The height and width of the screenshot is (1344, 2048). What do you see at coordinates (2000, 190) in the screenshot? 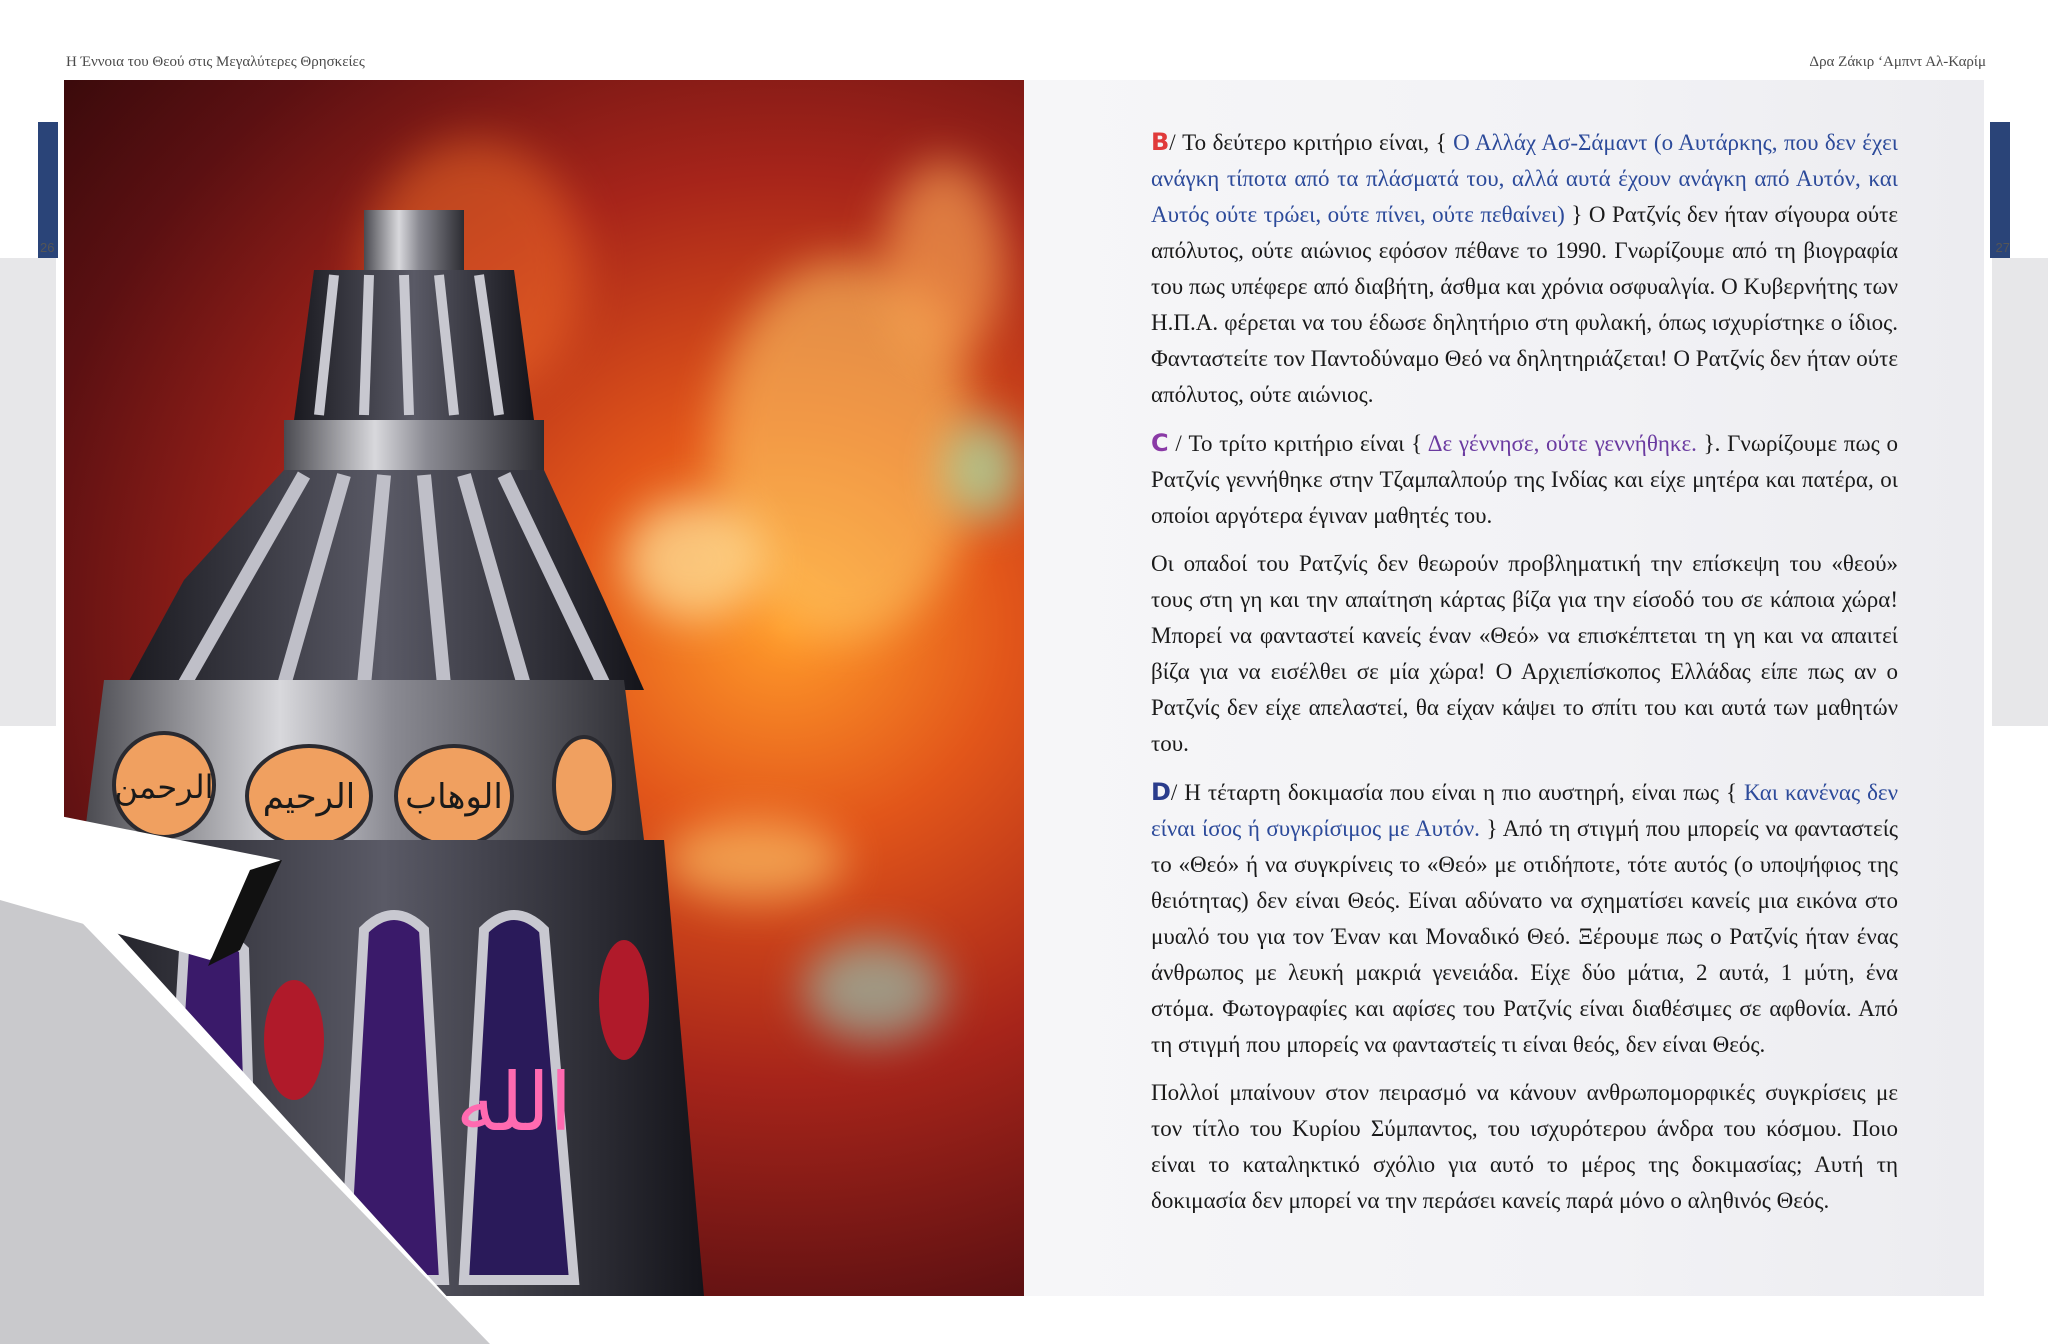
I see `chapter-tab-right` at bounding box center [2000, 190].